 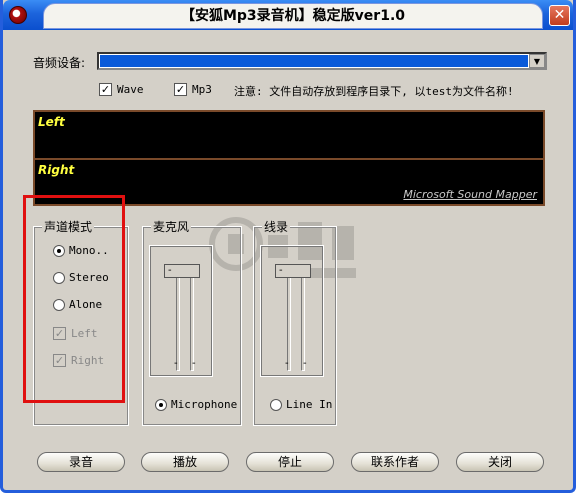 What do you see at coordinates (178, 323) in the screenshot?
I see `mic-left-track` at bounding box center [178, 323].